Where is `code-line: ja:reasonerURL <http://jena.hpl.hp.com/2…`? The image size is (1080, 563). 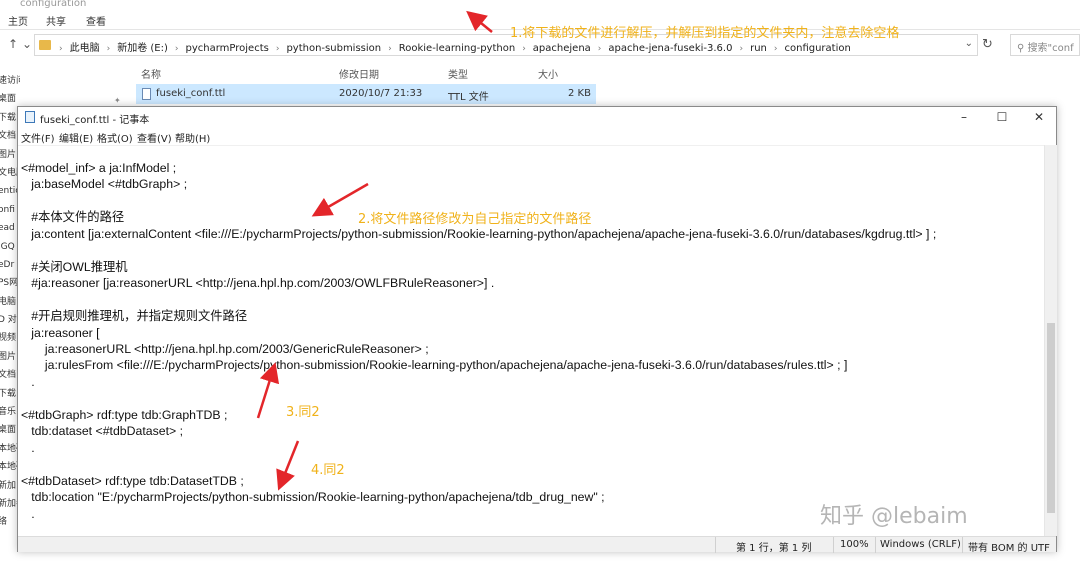
code-line: ja:reasonerURL <http://jena.hpl.hp.com/2… is located at coordinates (225, 348).